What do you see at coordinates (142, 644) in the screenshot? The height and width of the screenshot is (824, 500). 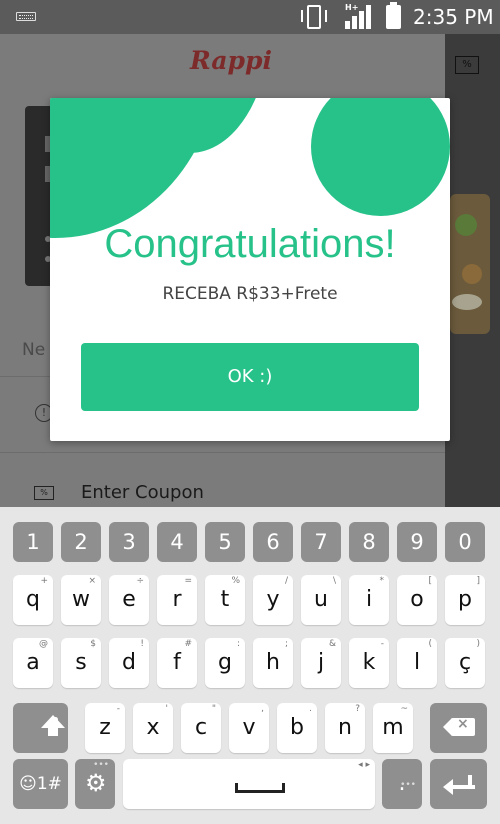 I see `key-hint: !` at bounding box center [142, 644].